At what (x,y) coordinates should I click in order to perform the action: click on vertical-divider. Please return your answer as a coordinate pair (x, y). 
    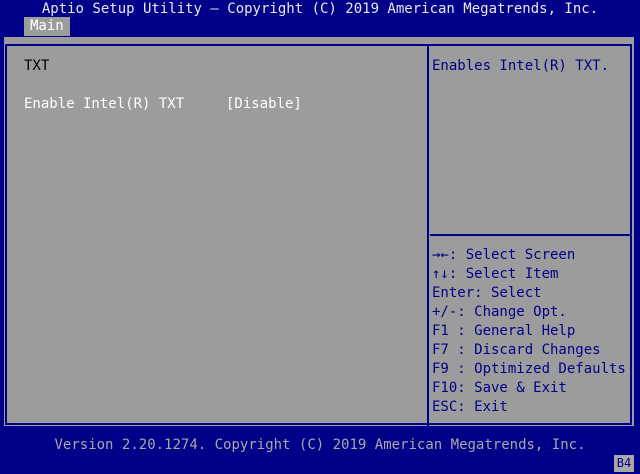
    Looking at the image, I should click on (428, 235).